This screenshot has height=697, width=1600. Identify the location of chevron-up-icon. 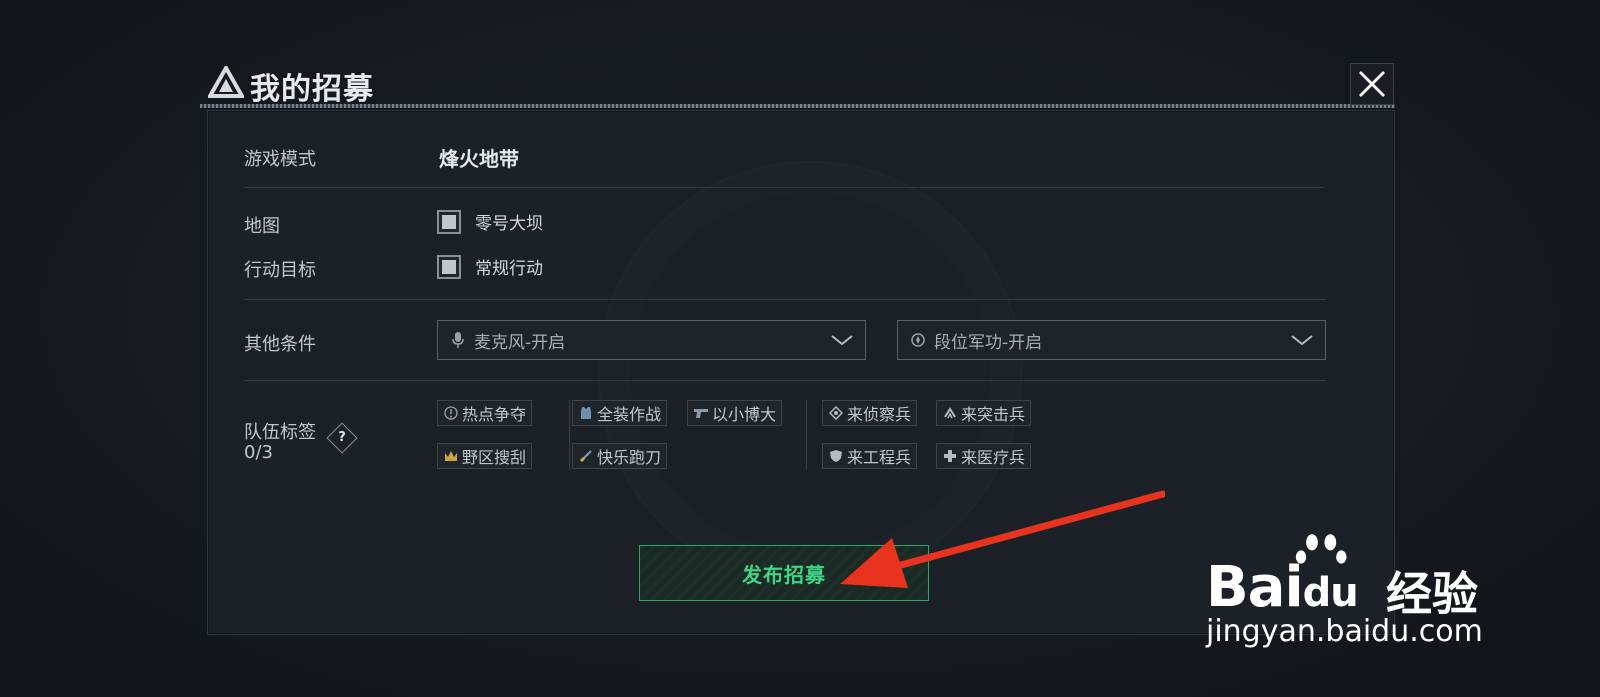
(950, 413).